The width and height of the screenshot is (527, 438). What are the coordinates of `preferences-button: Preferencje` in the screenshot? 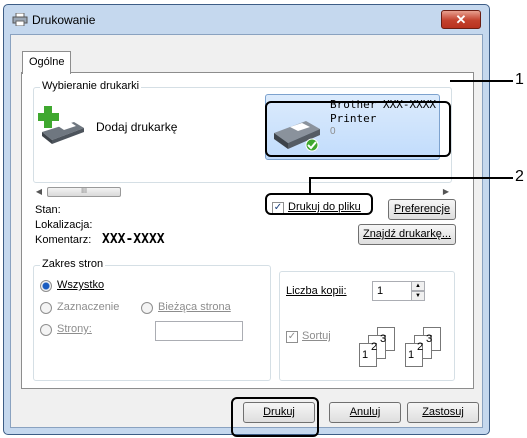 It's located at (422, 209).